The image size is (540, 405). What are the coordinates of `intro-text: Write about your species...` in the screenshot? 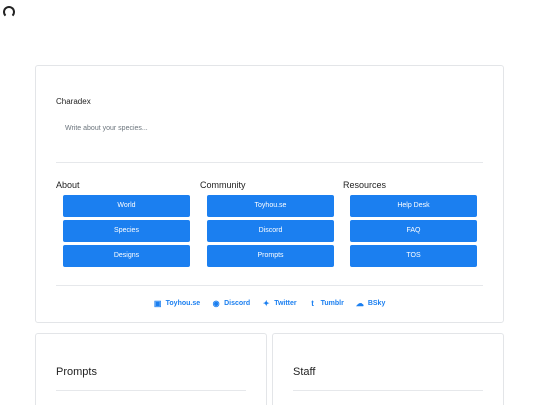 It's located at (106, 128).